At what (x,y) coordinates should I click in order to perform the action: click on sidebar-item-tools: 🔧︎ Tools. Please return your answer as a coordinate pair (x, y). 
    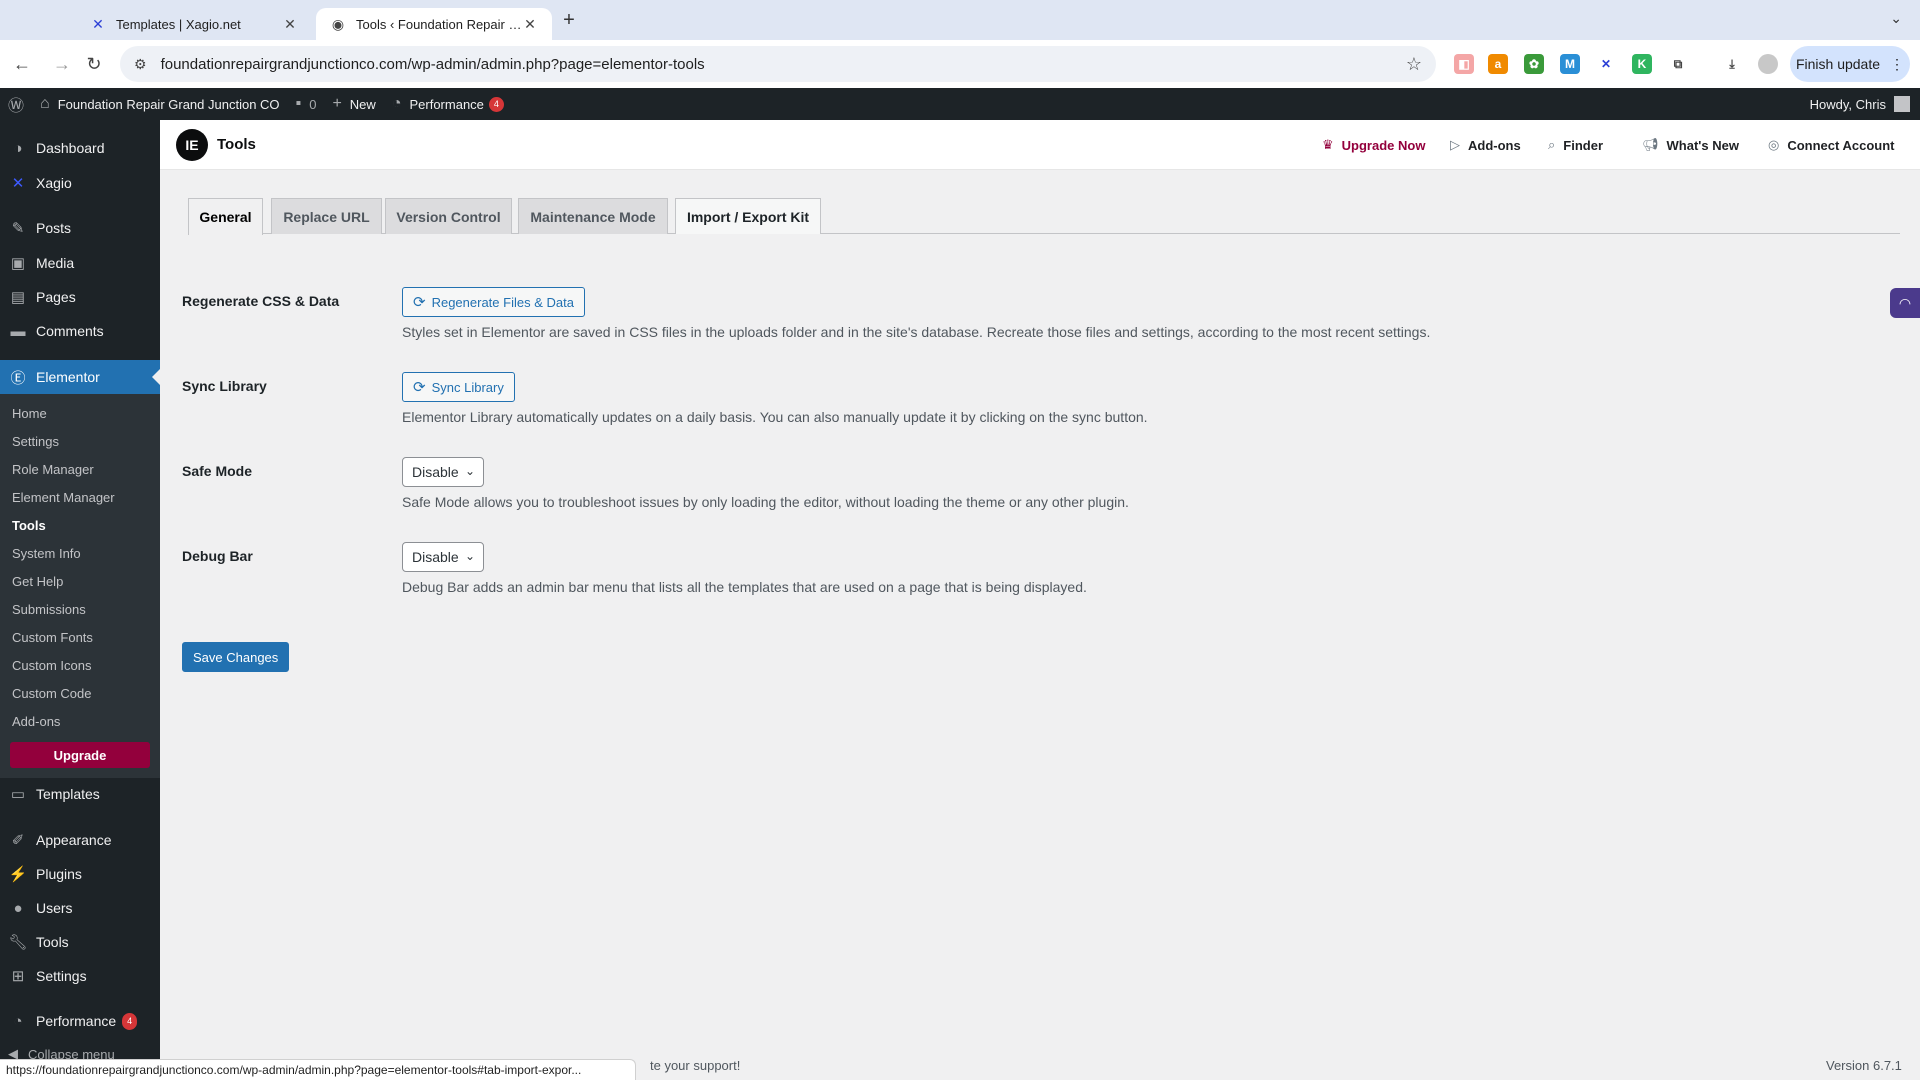
    Looking at the image, I should click on (80, 942).